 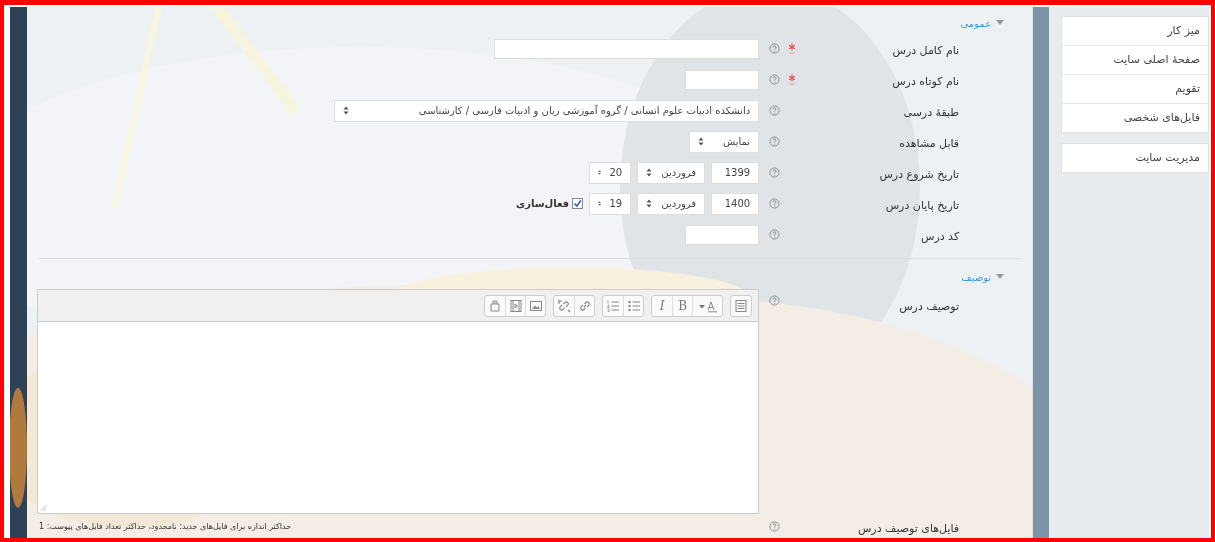 What do you see at coordinates (929, 143) in the screenshot?
I see `field-label: قابل مشاهده` at bounding box center [929, 143].